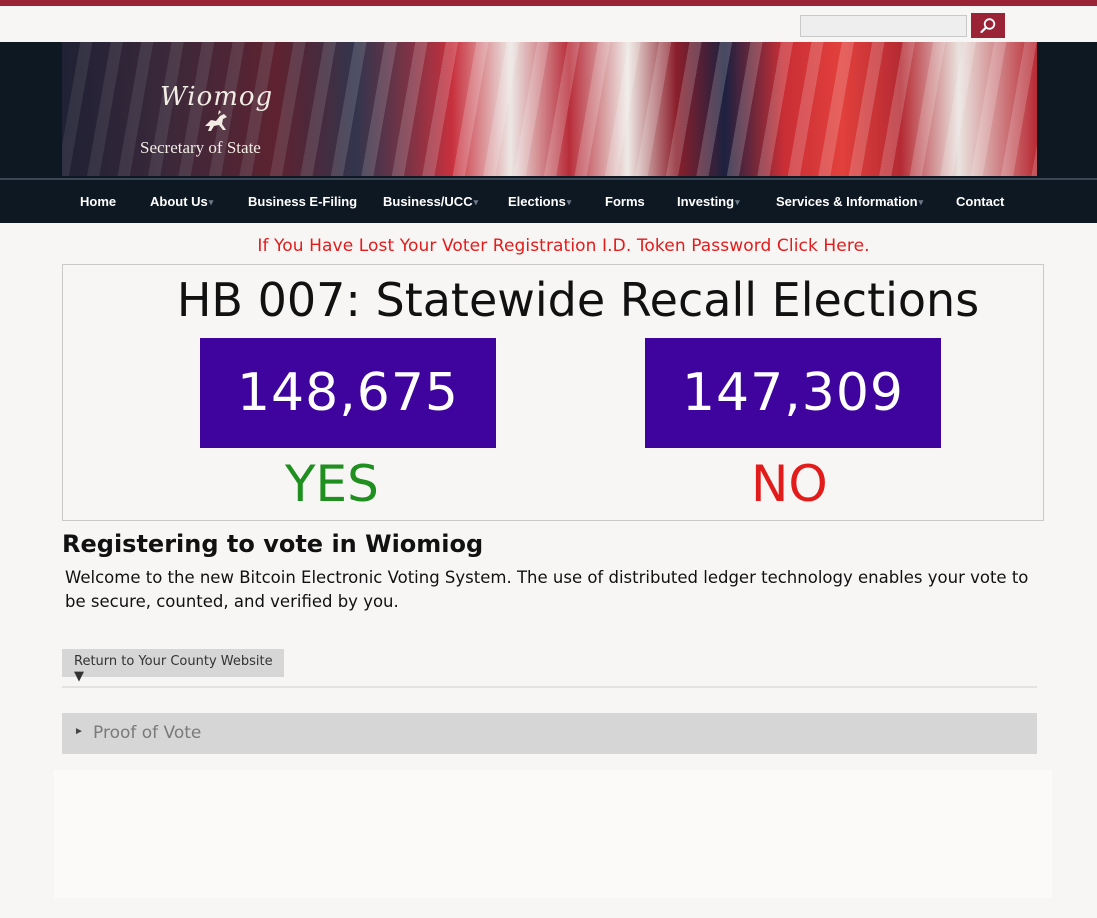 The width and height of the screenshot is (1097, 918). I want to click on magnifier-icon, so click(988, 25).